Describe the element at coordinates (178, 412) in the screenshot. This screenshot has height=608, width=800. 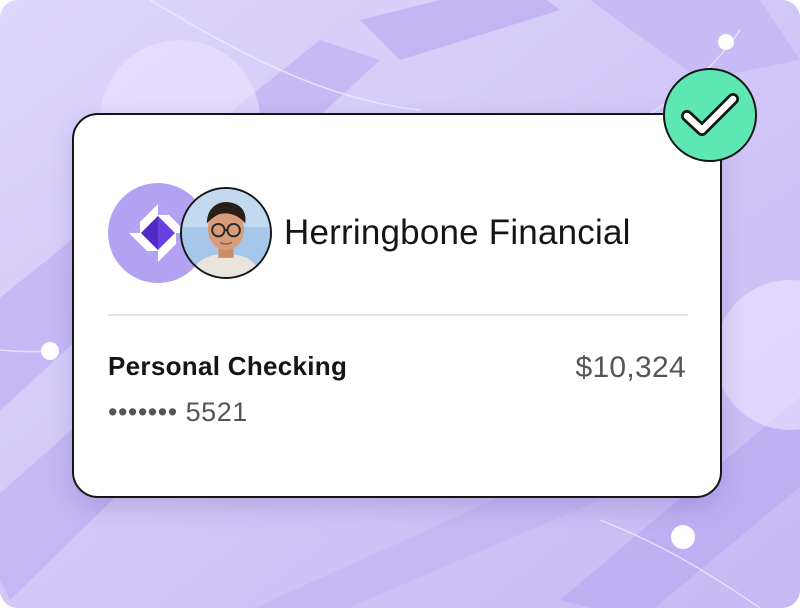
I see `account-number-mask: ••••••• 5521` at that location.